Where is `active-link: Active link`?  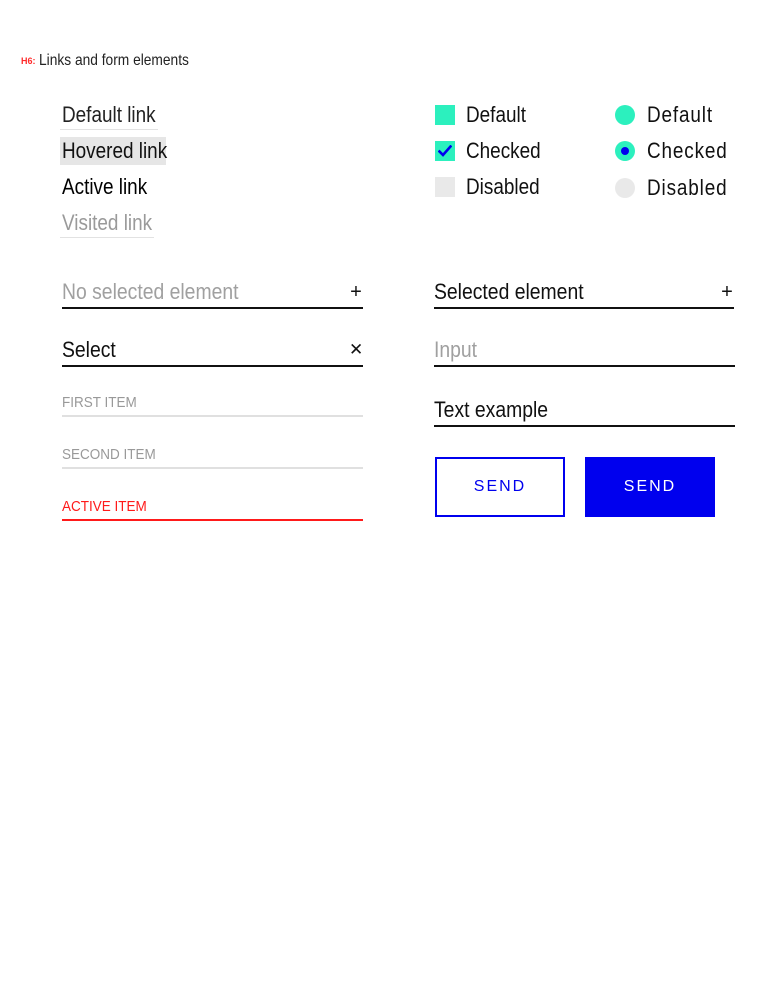 active-link: Active link is located at coordinates (110, 187).